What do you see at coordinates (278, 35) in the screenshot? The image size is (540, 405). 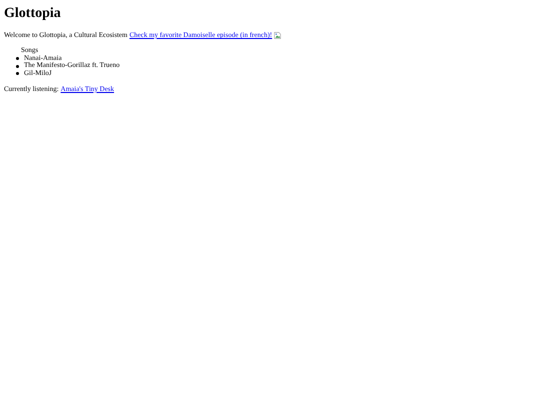 I see `broken-image-icon` at bounding box center [278, 35].